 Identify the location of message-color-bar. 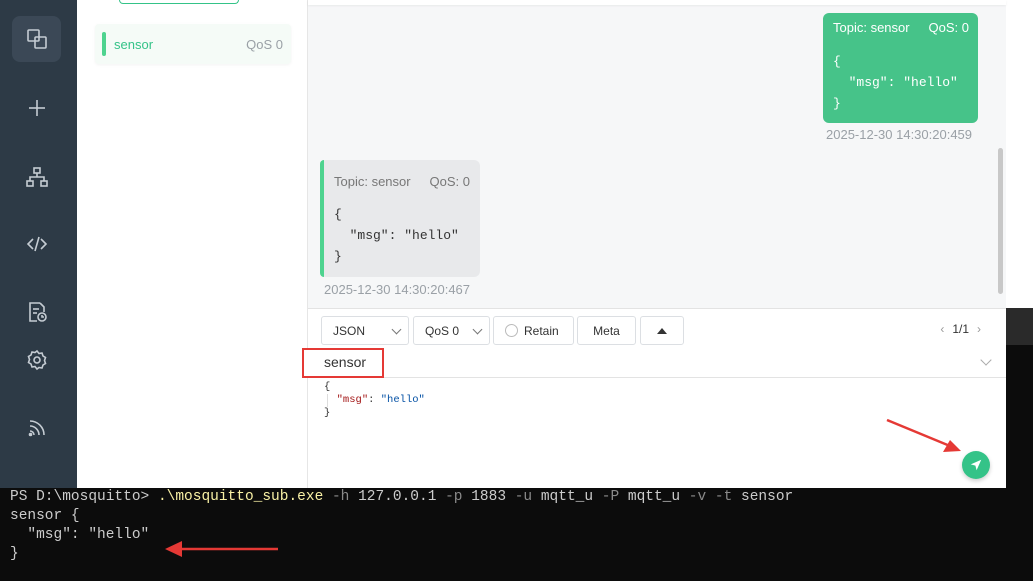
(322, 218).